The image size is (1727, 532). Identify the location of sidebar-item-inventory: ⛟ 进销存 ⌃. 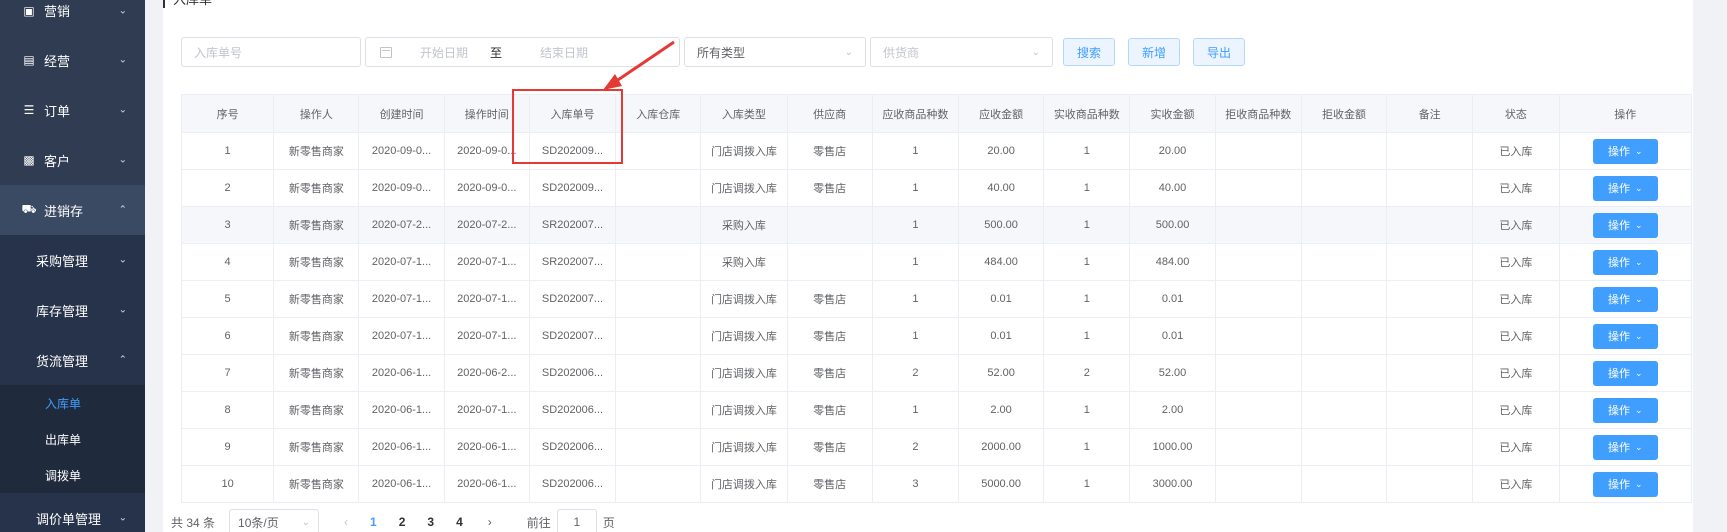
(72, 210).